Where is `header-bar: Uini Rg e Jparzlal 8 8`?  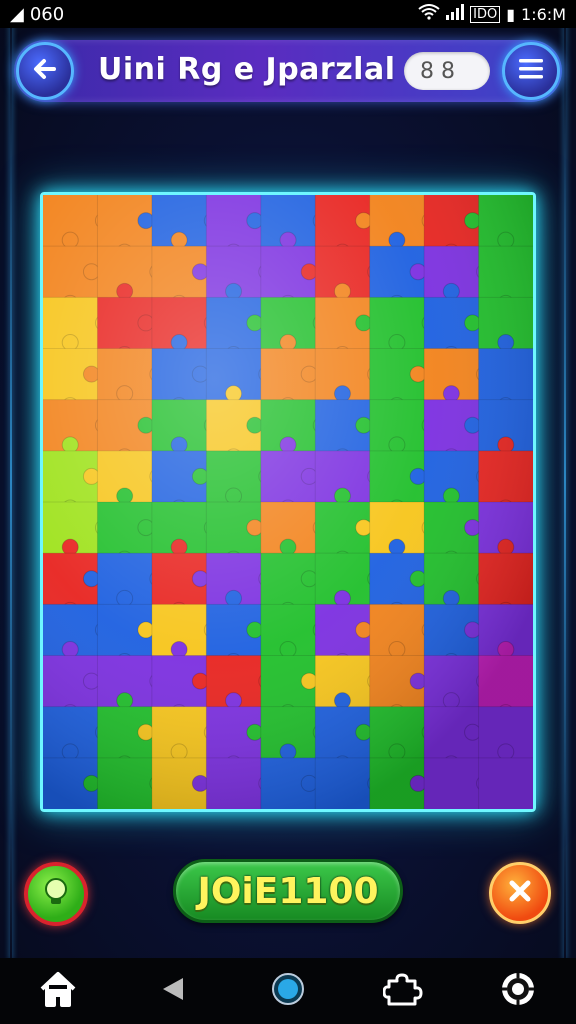 header-bar: Uini Rg e Jparzlal 8 8 is located at coordinates (288, 71).